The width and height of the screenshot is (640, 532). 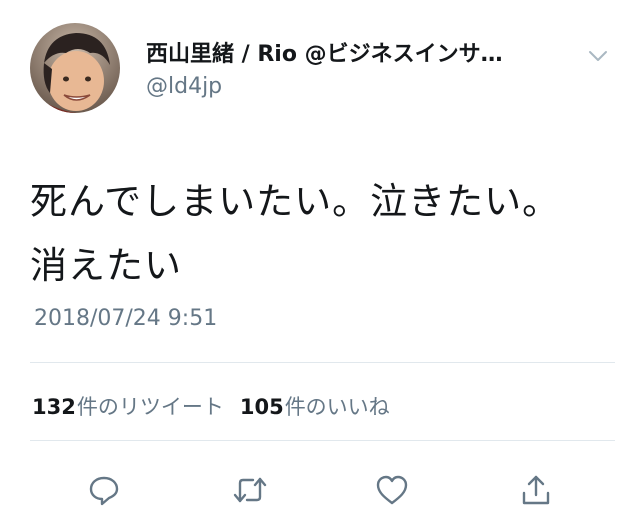 I want to click on reply-button, so click(x=104, y=490).